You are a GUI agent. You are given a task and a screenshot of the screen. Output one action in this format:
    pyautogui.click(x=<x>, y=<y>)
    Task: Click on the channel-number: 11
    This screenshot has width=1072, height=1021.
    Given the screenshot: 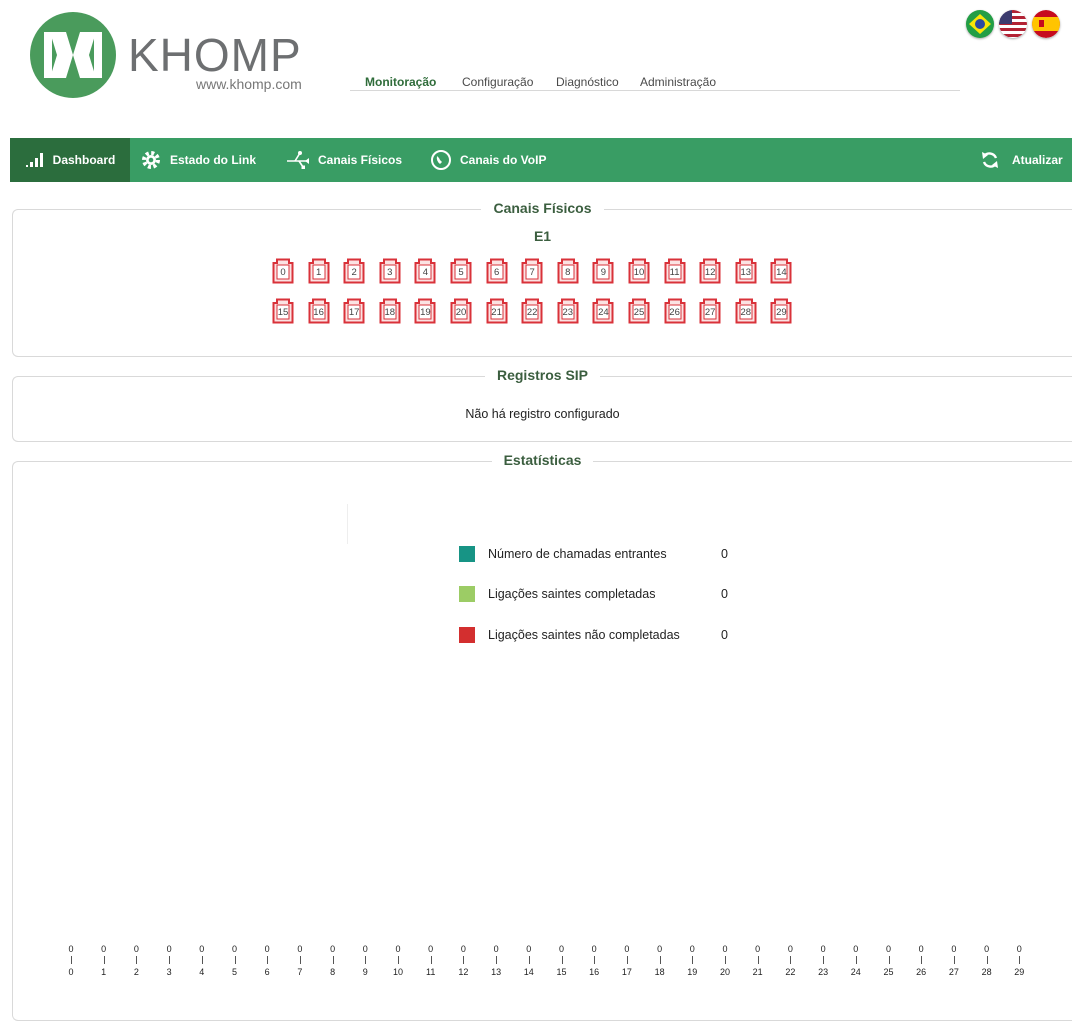 What is the action you would take?
    pyautogui.click(x=674, y=272)
    